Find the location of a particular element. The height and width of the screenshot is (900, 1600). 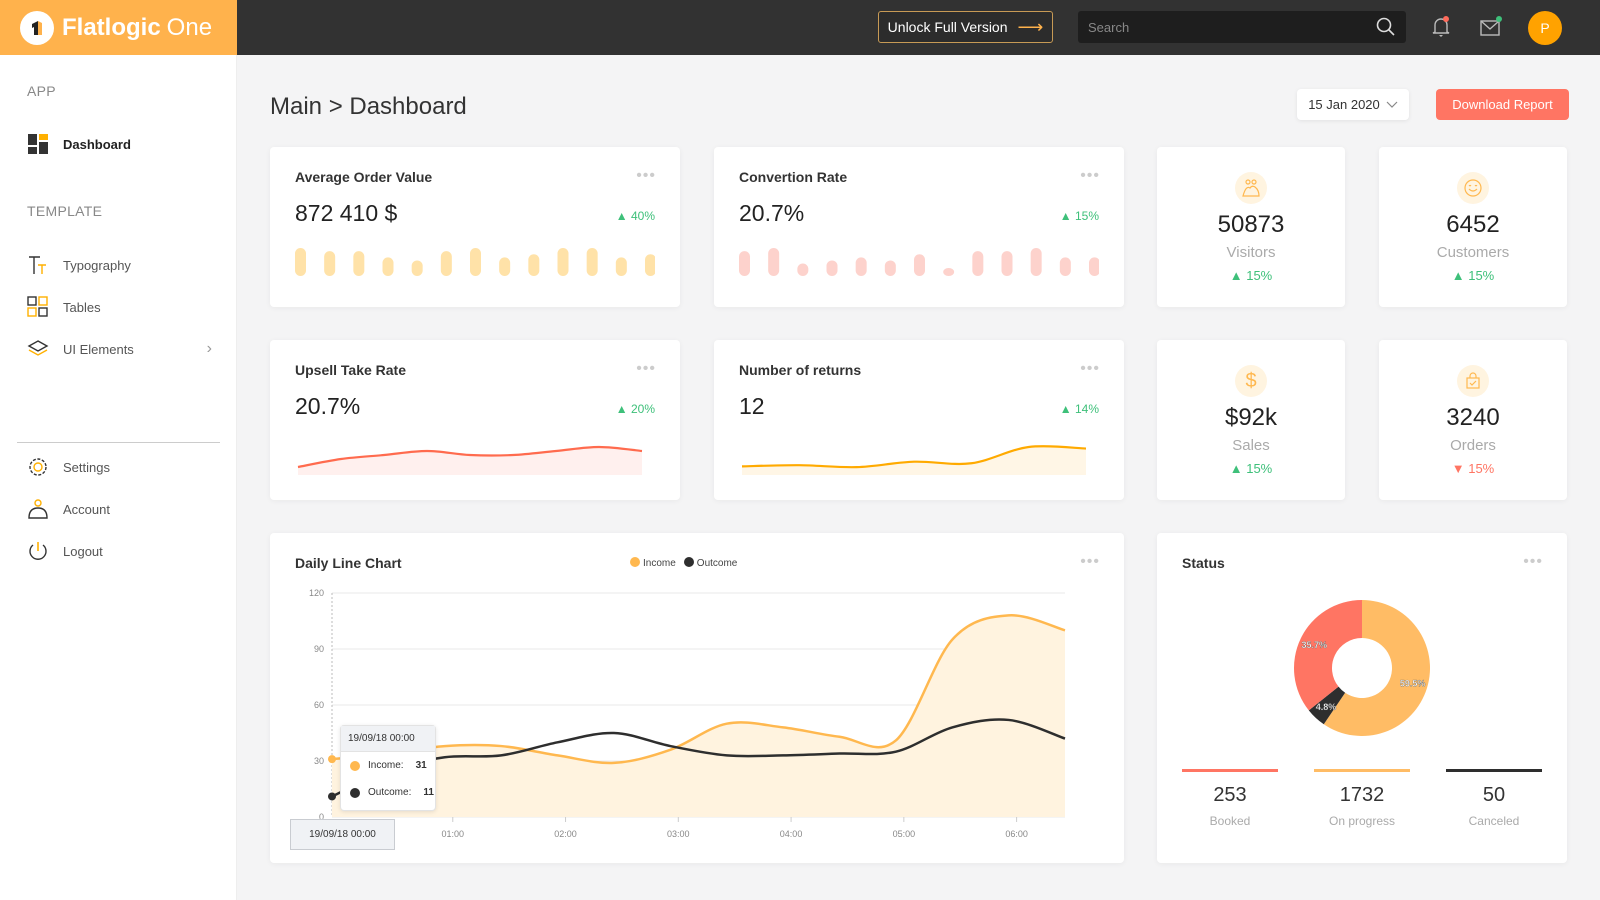

donut-slice-booked is located at coordinates (1328, 655).